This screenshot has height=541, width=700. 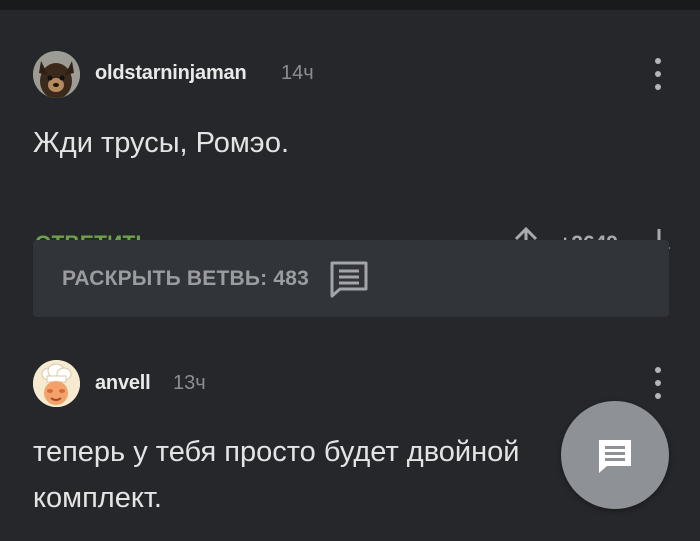 I want to click on top-bar, so click(x=350, y=5).